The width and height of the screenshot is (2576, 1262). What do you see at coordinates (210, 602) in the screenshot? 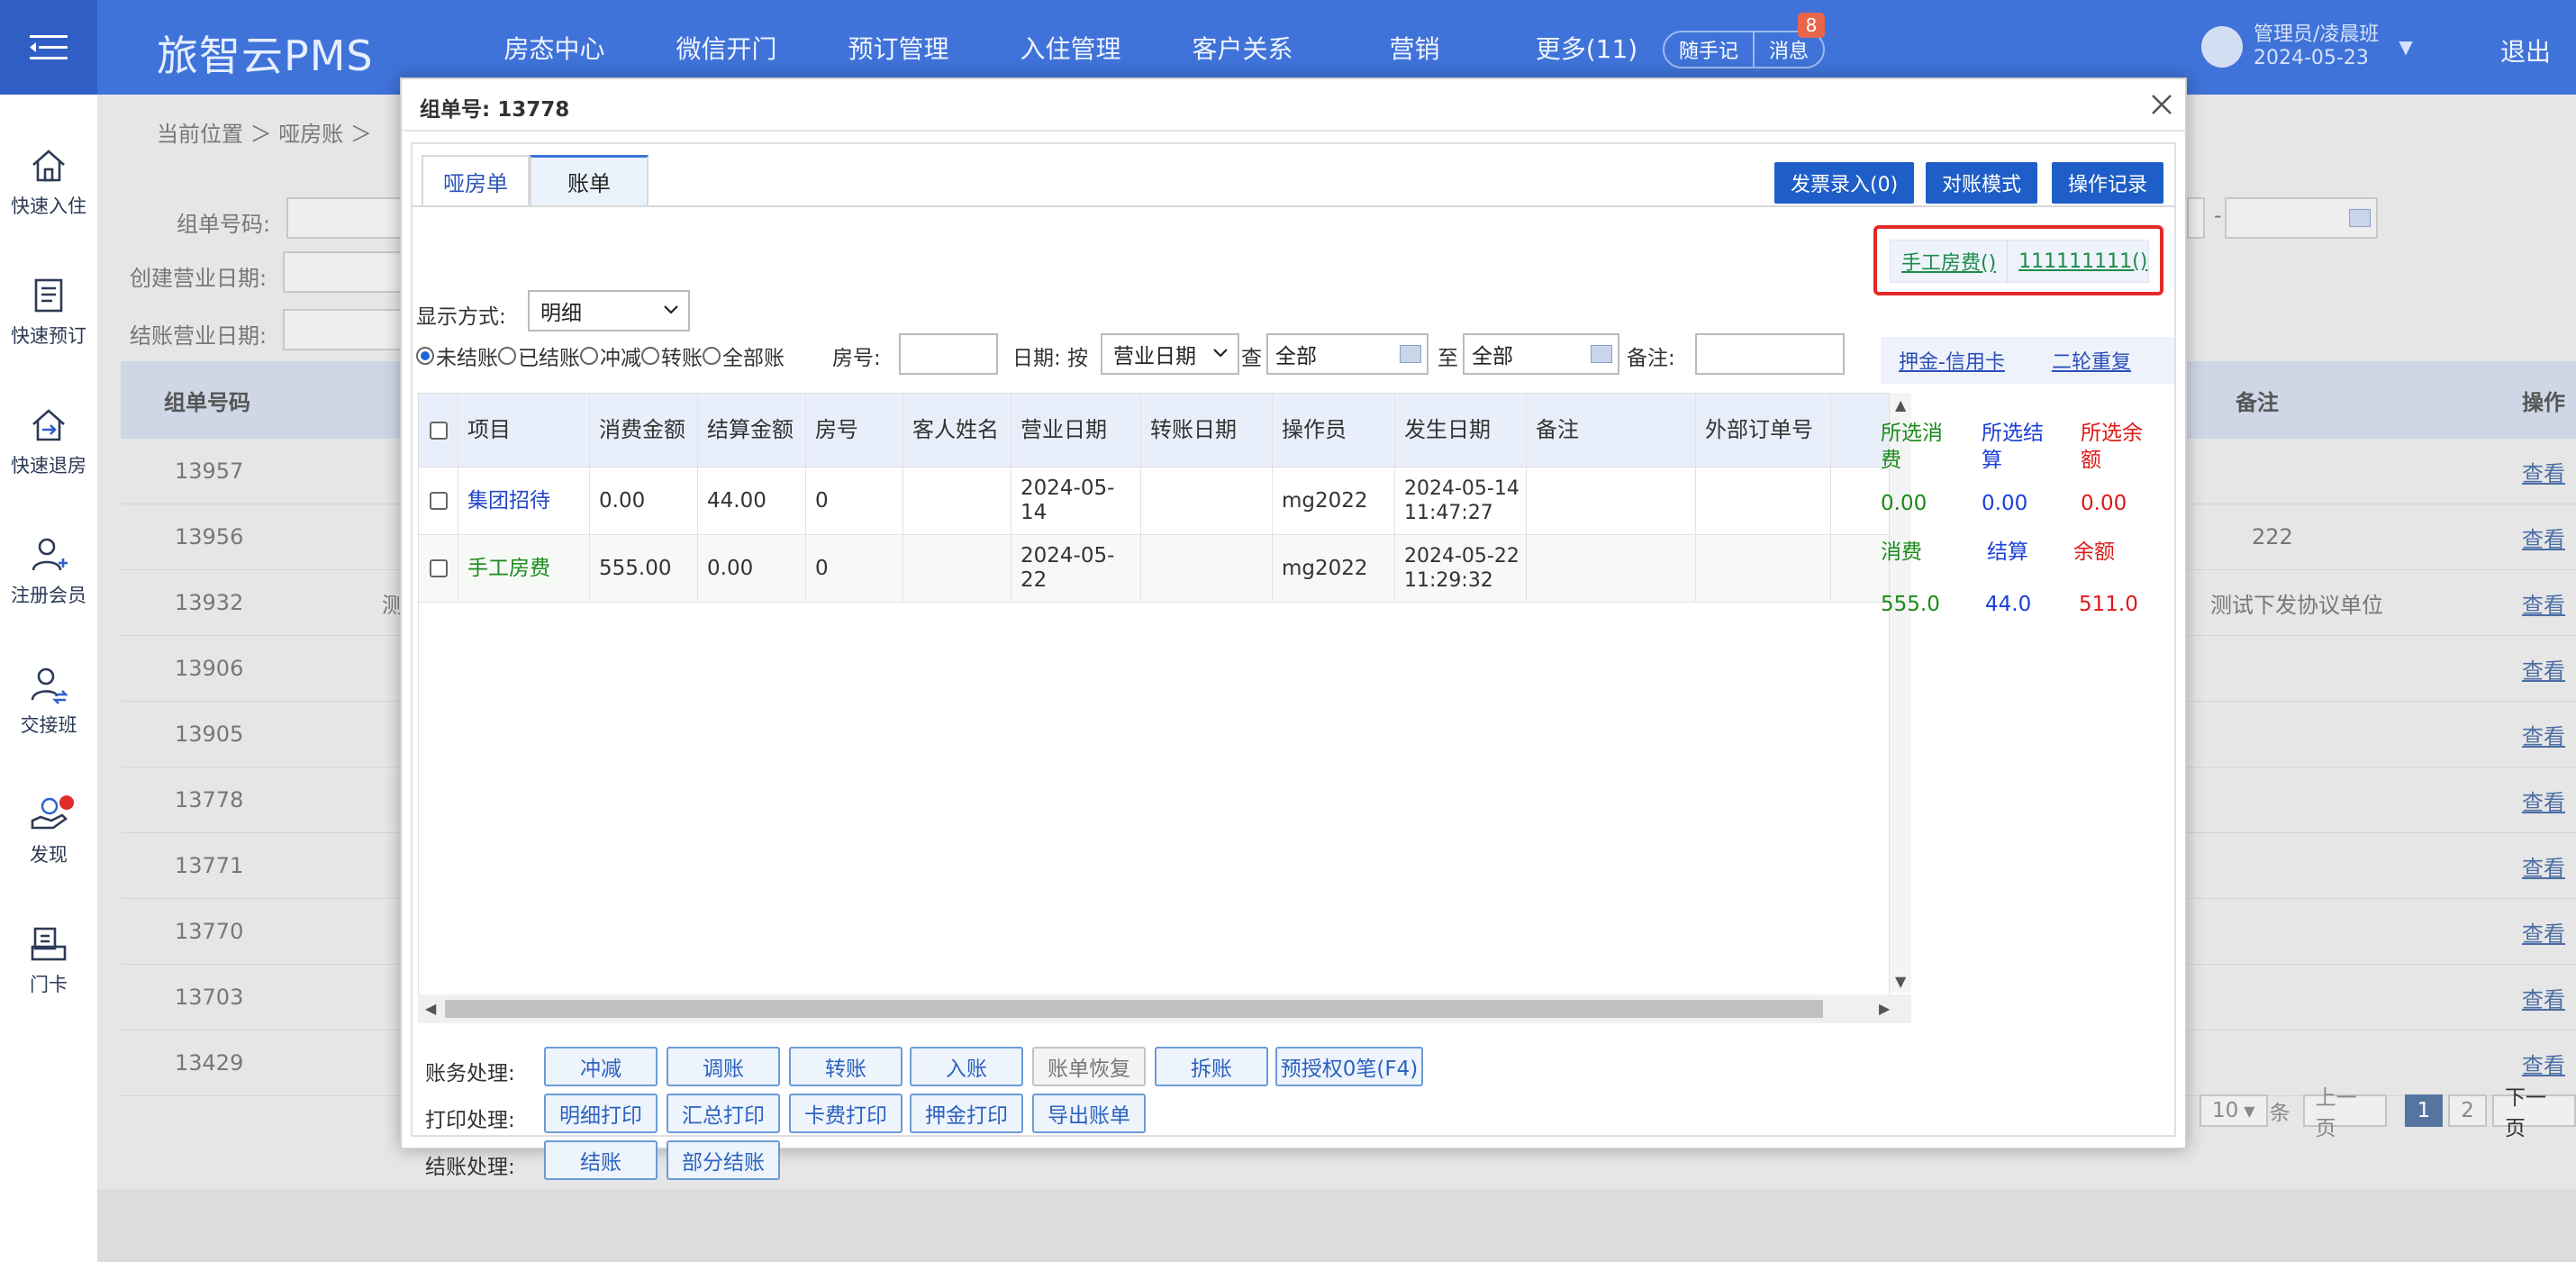
I see `row-id: 13932` at bounding box center [210, 602].